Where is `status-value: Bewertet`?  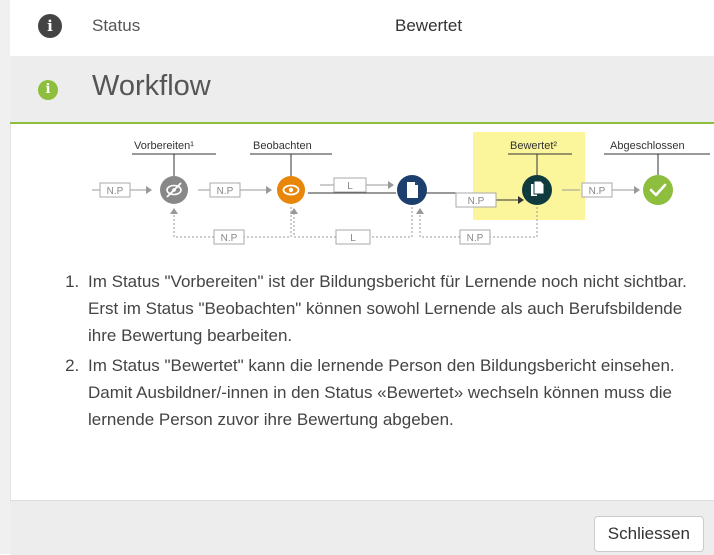
status-value: Bewertet is located at coordinates (429, 25).